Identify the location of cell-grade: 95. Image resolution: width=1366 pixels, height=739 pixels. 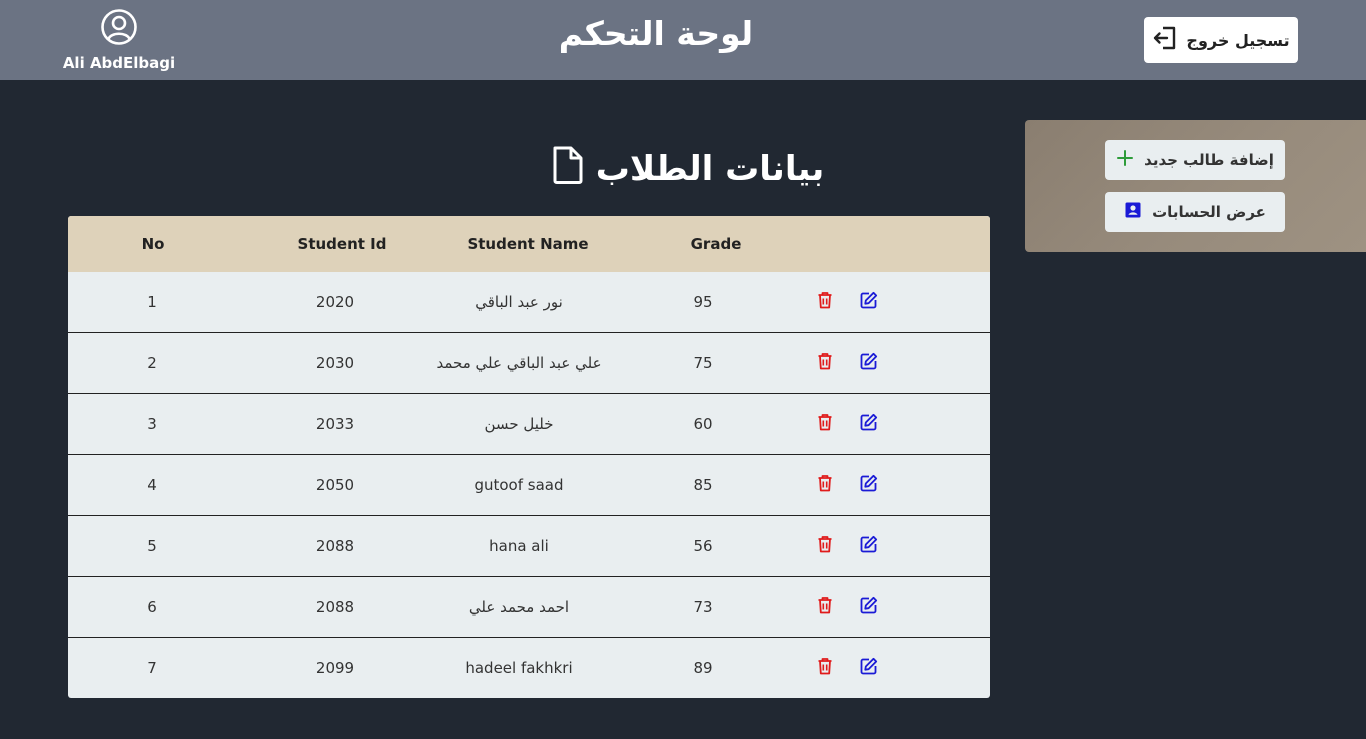
(703, 302).